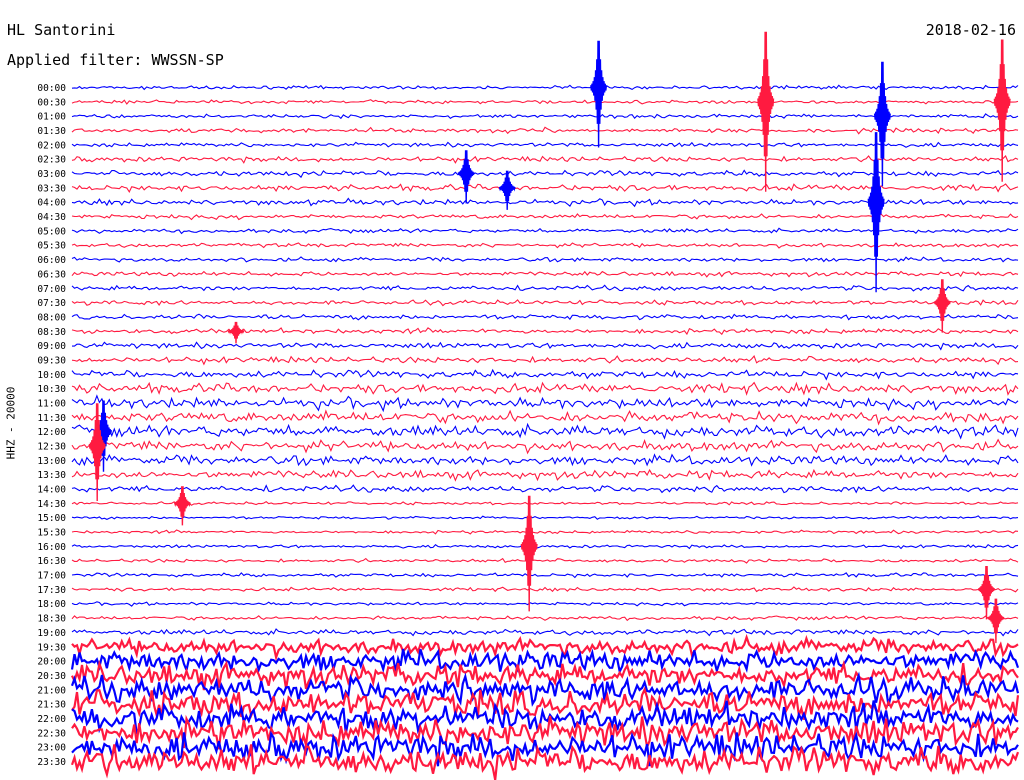 The image size is (1024, 780). Describe the element at coordinates (51, 533) in the screenshot. I see `time-tick-label: 15:30` at that location.